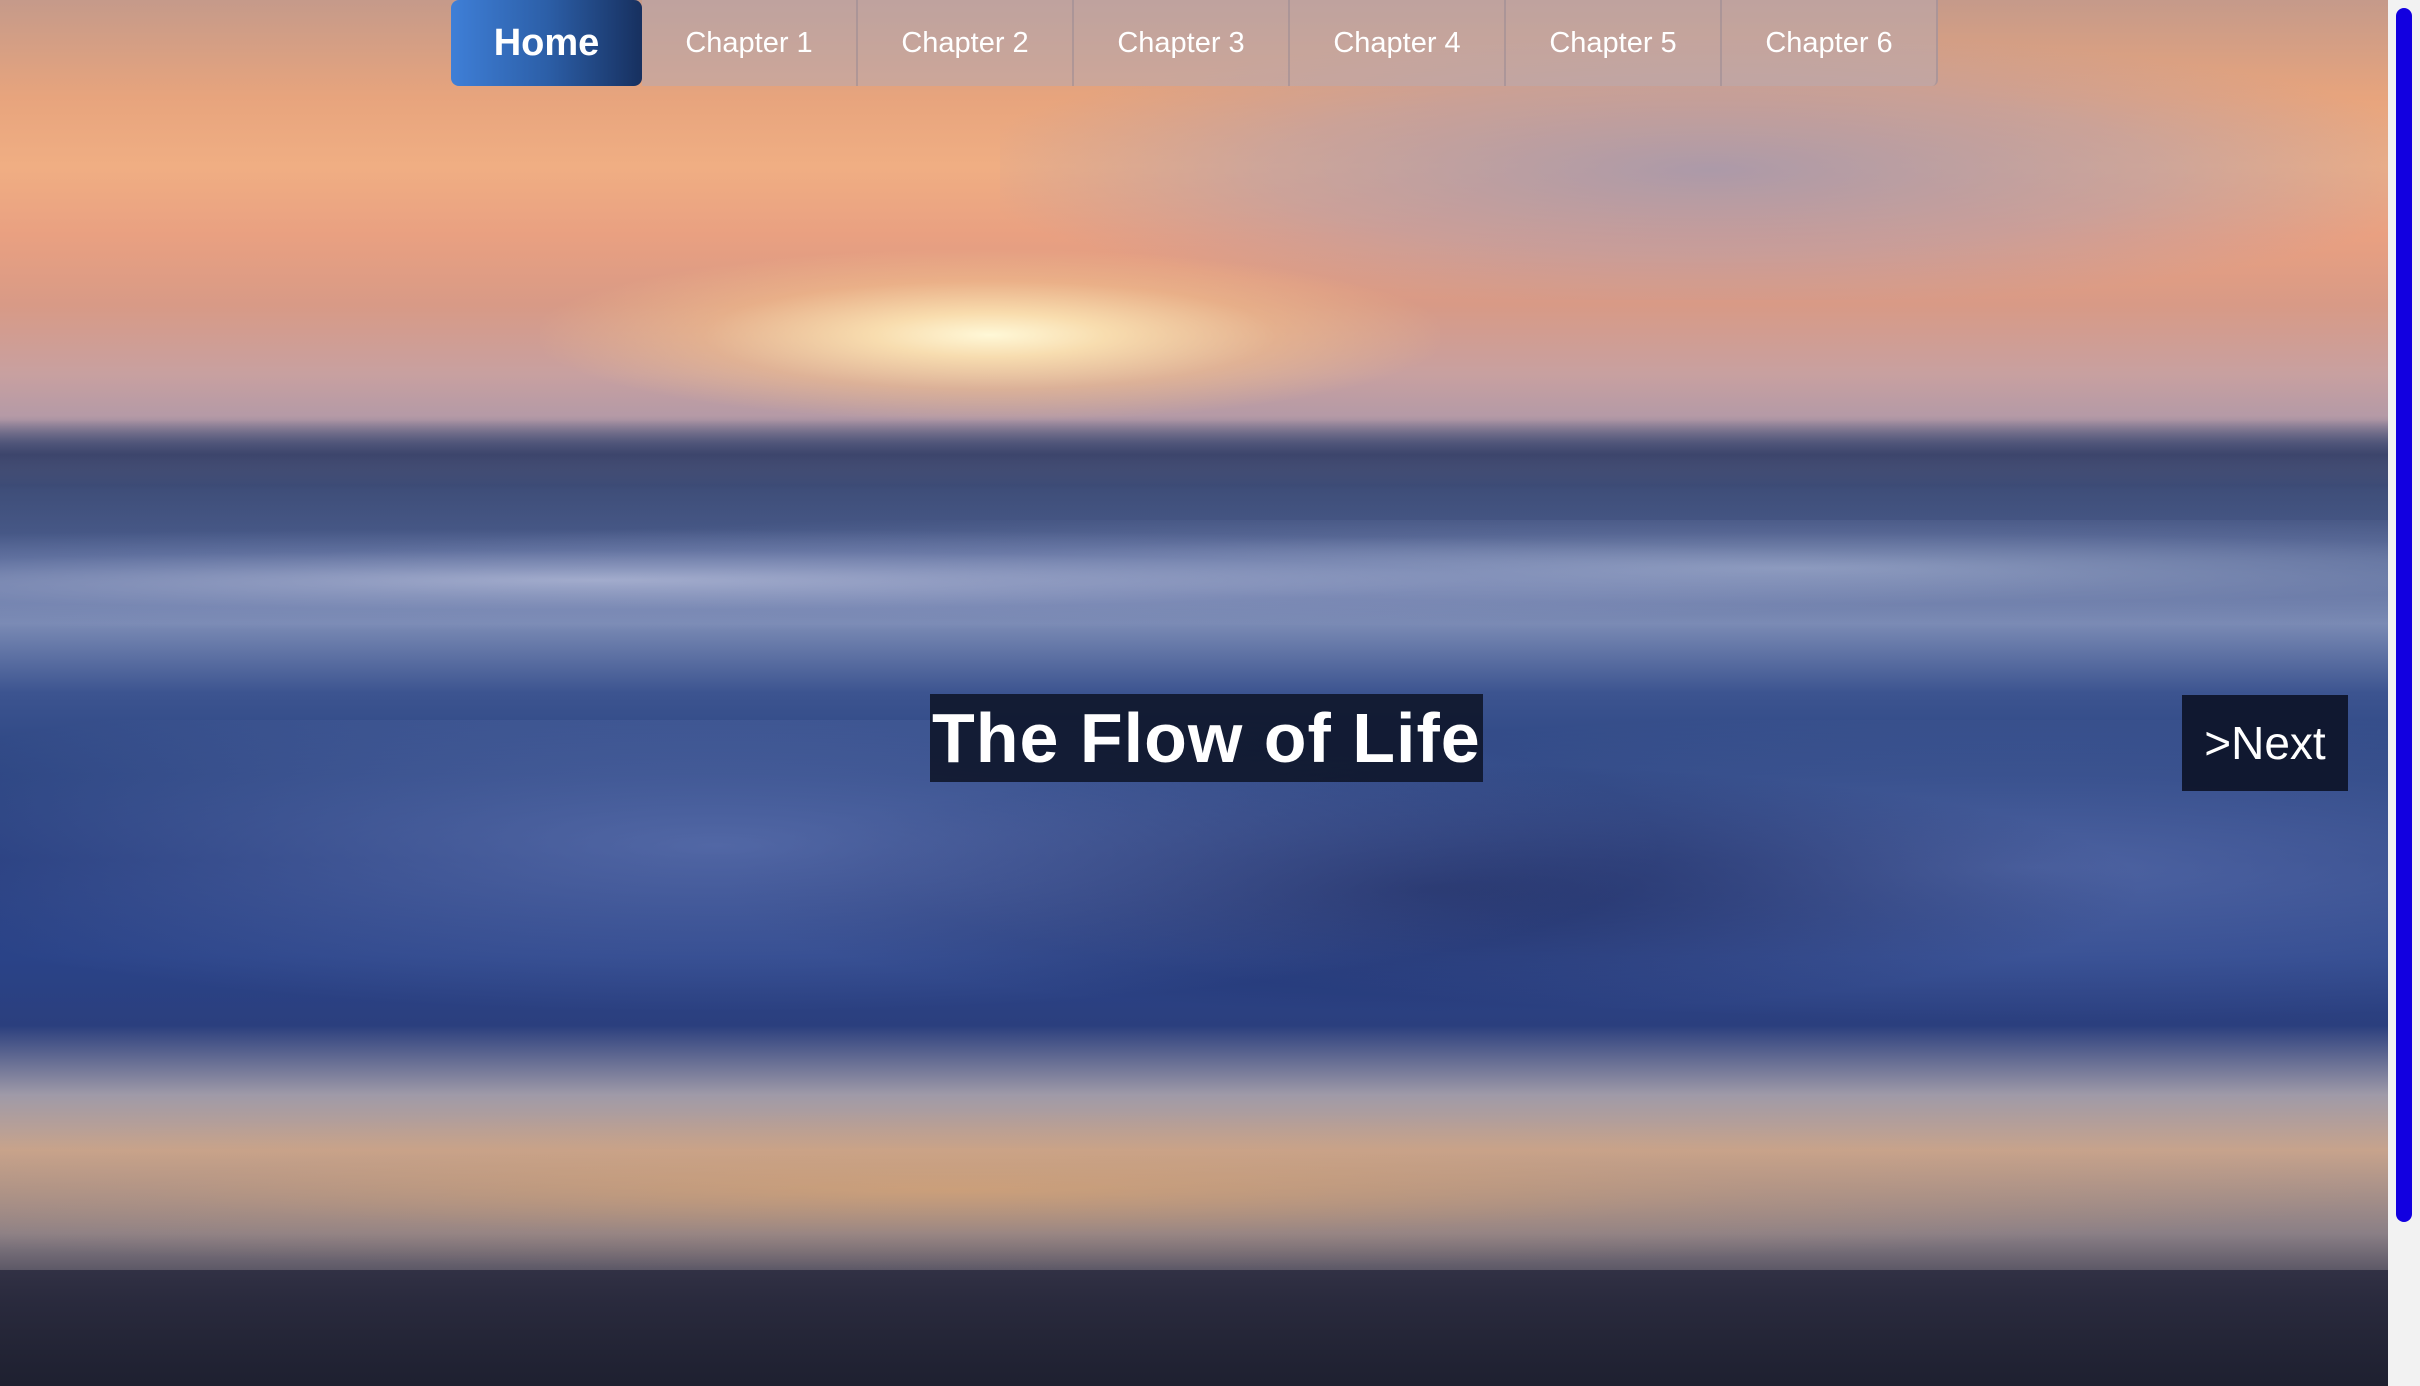 This screenshot has height=1386, width=2420. Describe the element at coordinates (546, 43) in the screenshot. I see `nav-home: Home` at that location.